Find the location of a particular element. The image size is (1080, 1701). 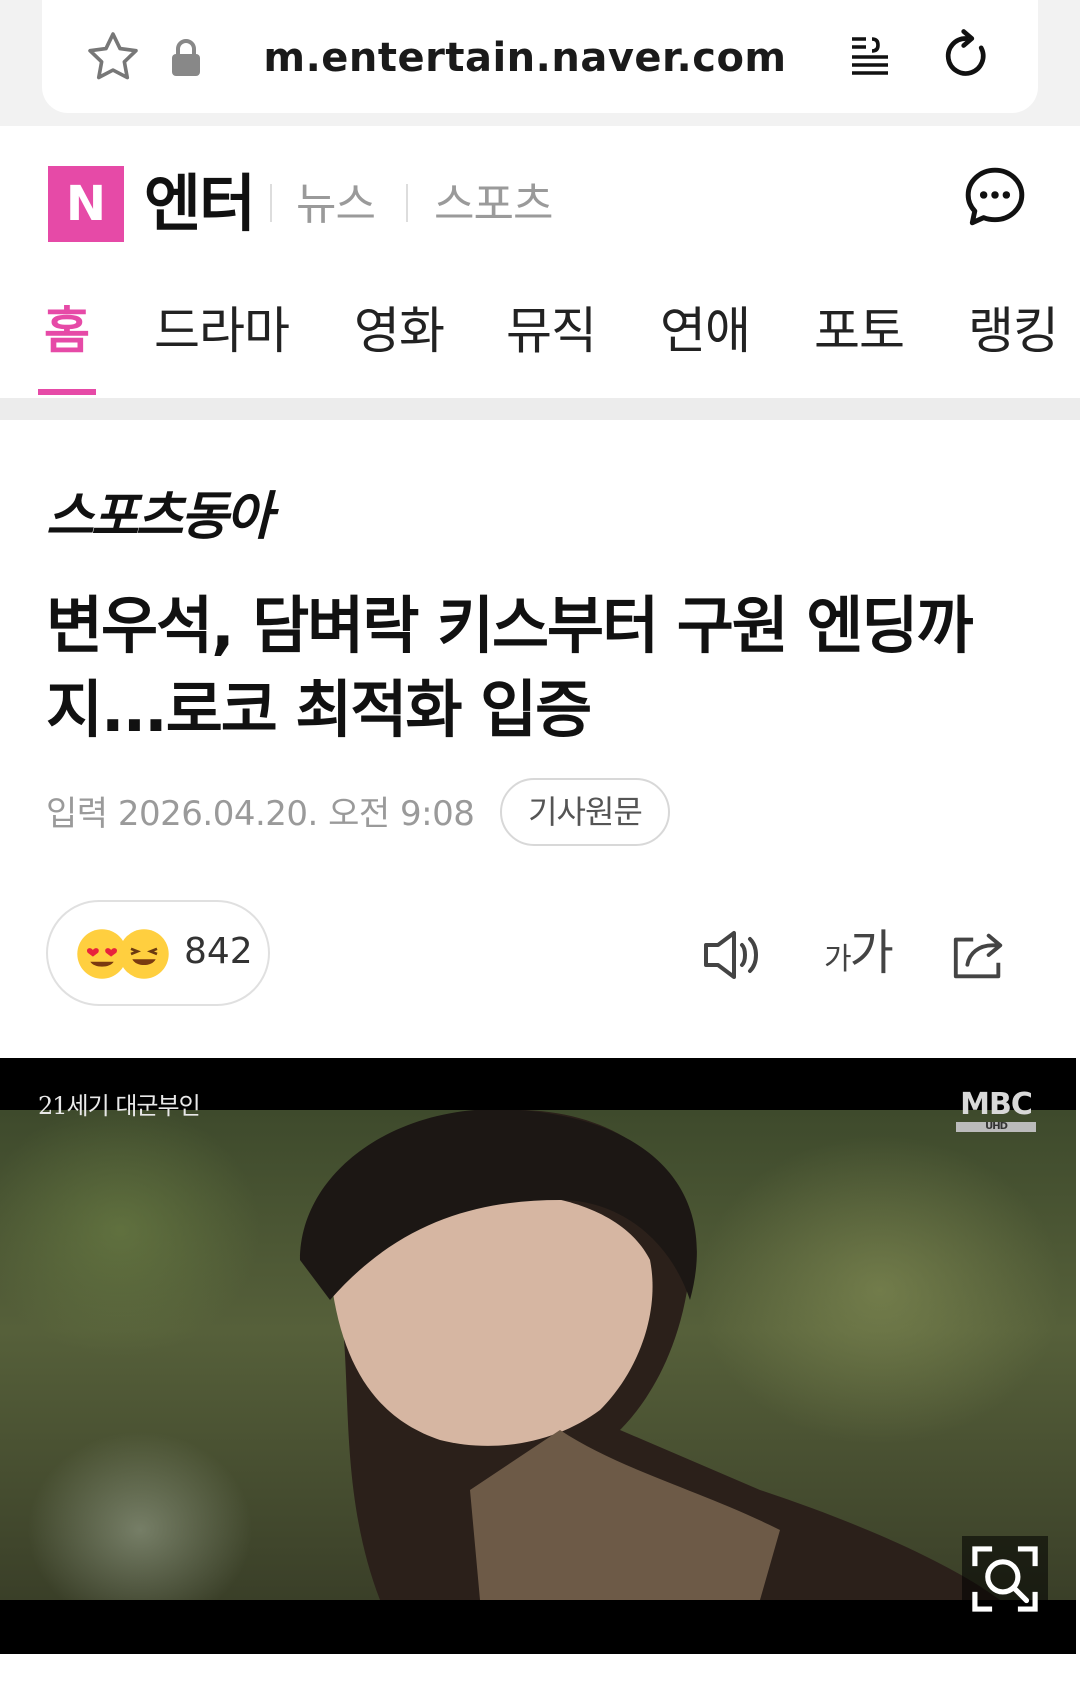

tab-home: 홈 is located at coordinates (67, 331).